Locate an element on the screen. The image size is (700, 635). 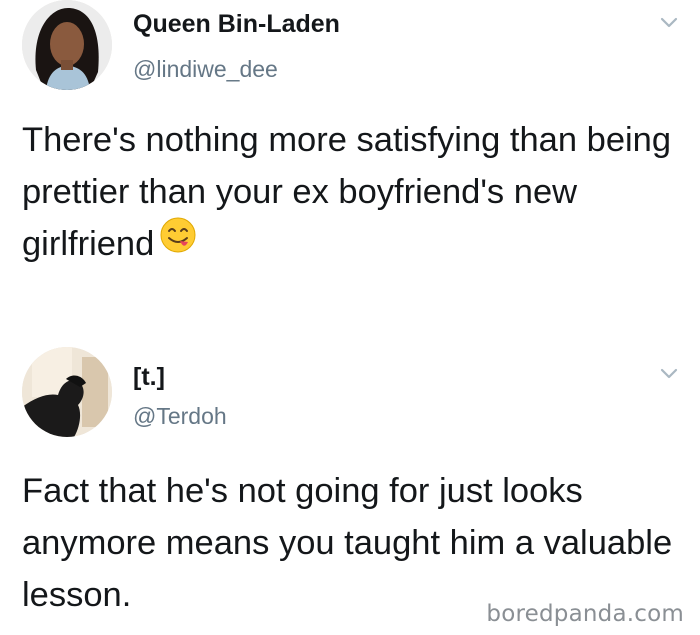
user-handle: @lindiwe_dee is located at coordinates (205, 69).